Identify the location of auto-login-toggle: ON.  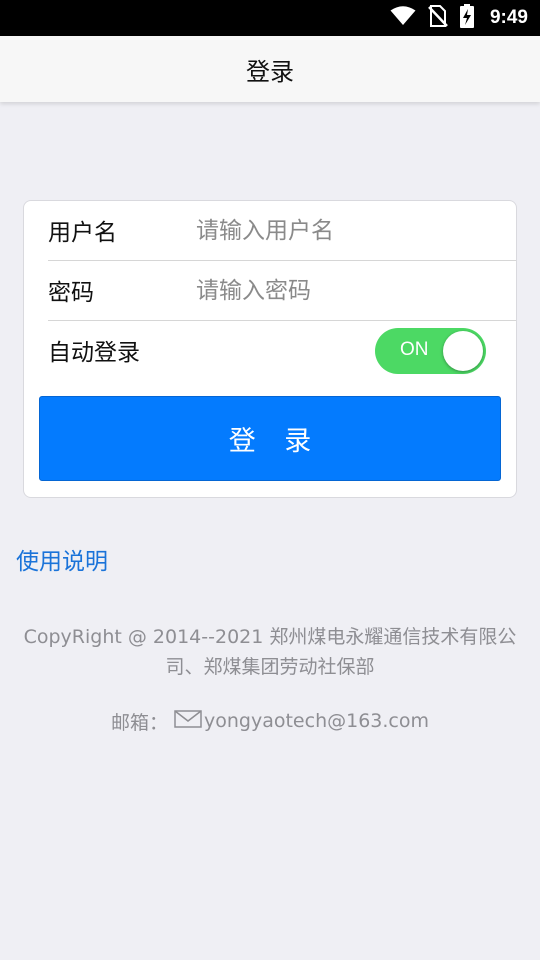
(430, 351).